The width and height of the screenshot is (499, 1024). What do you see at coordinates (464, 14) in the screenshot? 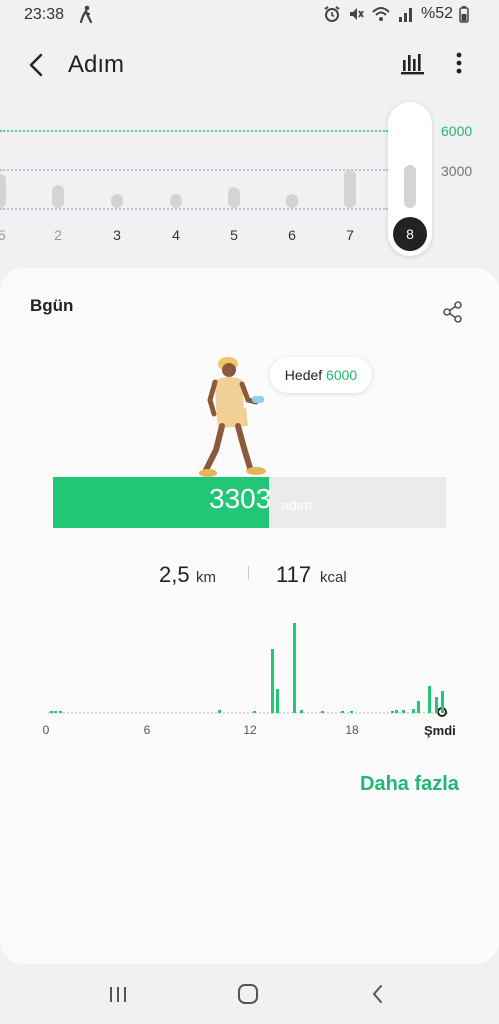
I see `battery-icon` at bounding box center [464, 14].